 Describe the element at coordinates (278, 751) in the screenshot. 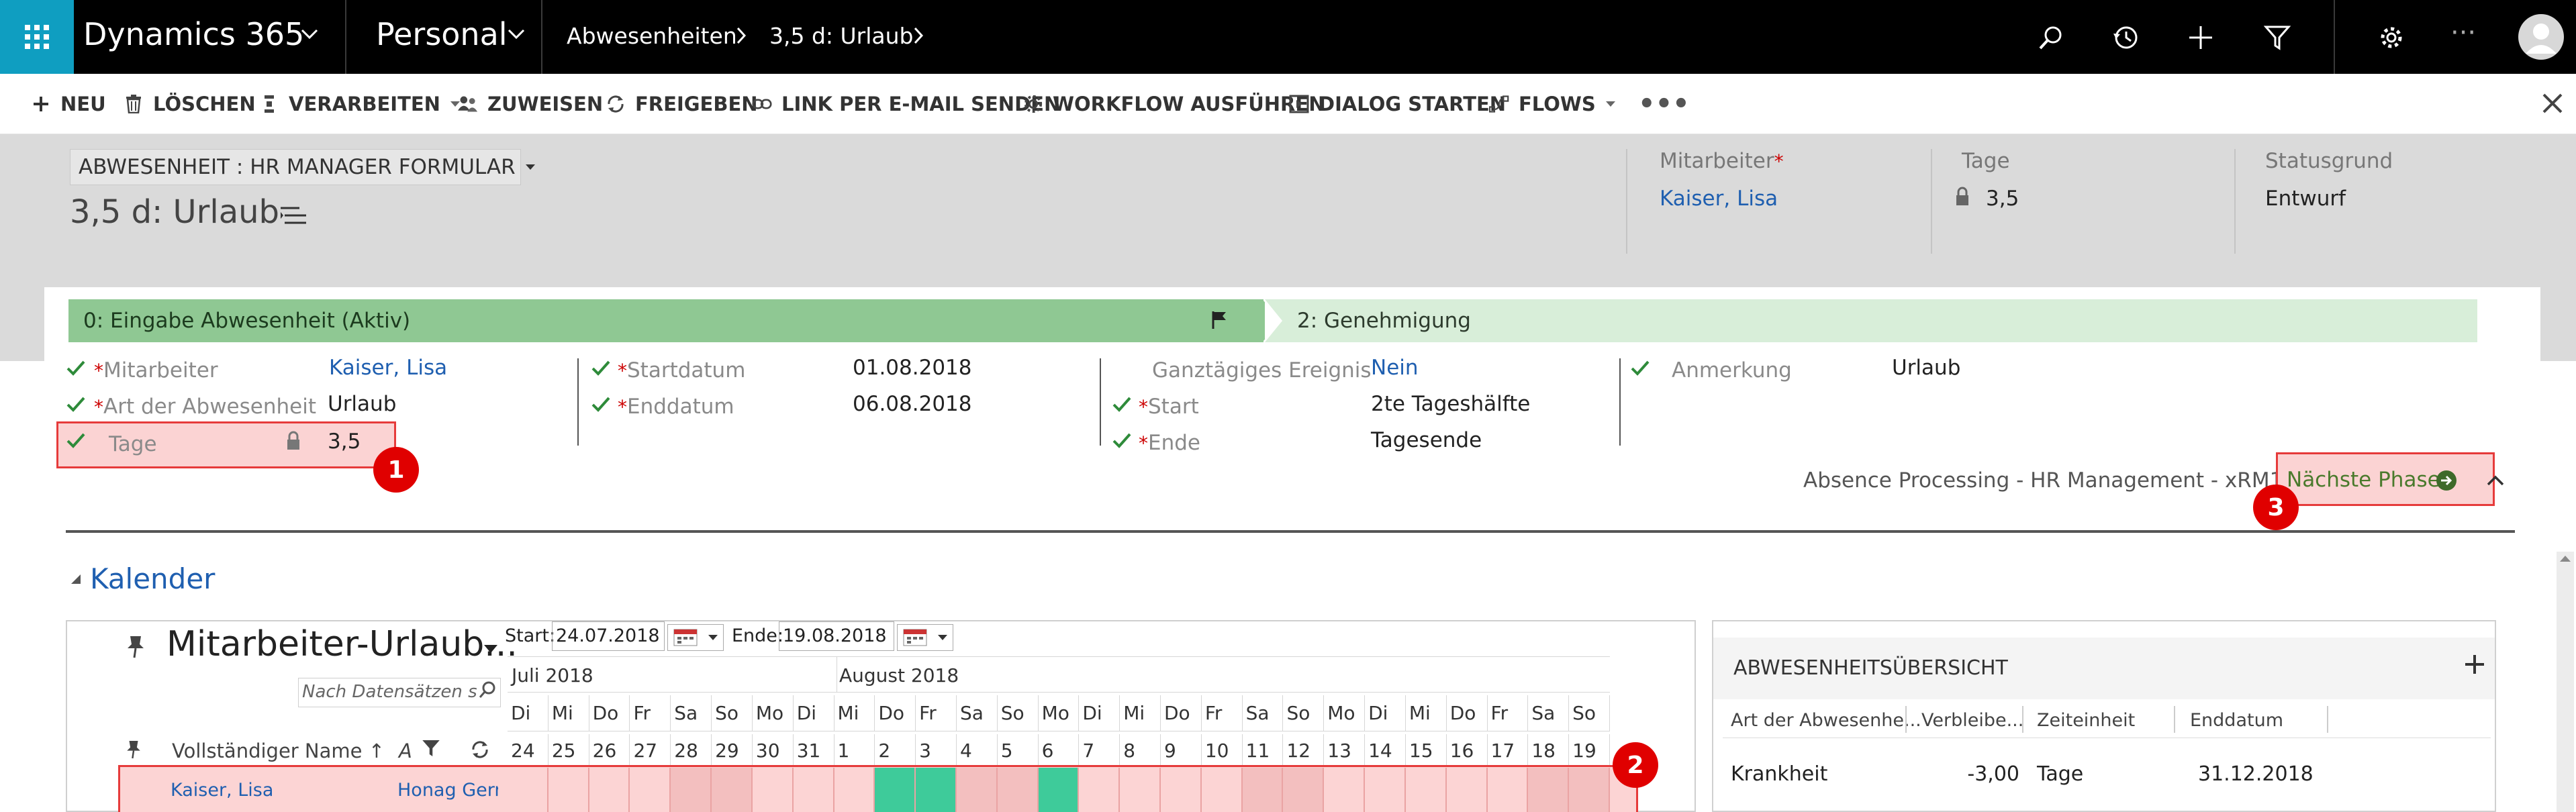

I see `column-header-fullname: Vollständiger Name ↑` at that location.